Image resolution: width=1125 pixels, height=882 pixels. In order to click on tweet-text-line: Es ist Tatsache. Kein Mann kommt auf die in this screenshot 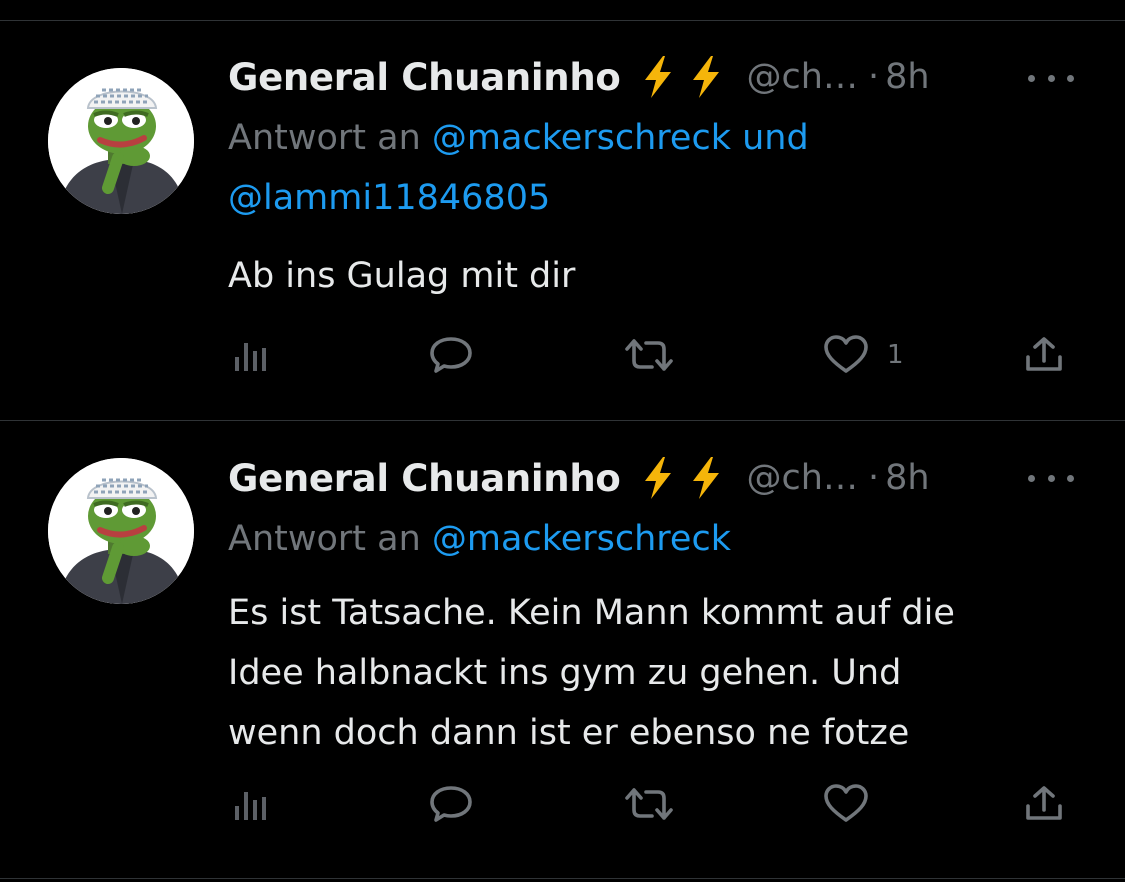, I will do `click(591, 613)`.